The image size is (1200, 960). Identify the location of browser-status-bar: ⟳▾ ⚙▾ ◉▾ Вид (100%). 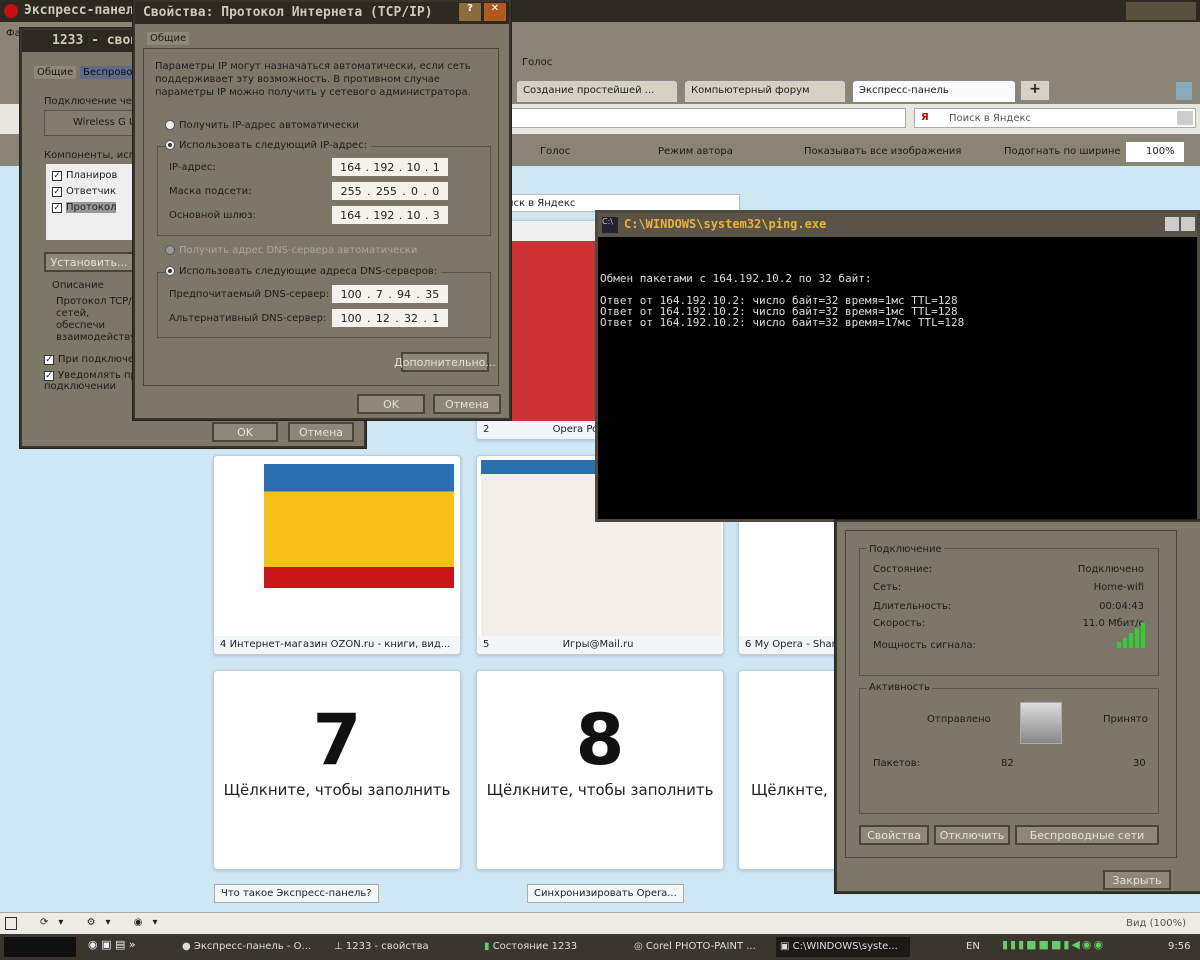
(600, 923).